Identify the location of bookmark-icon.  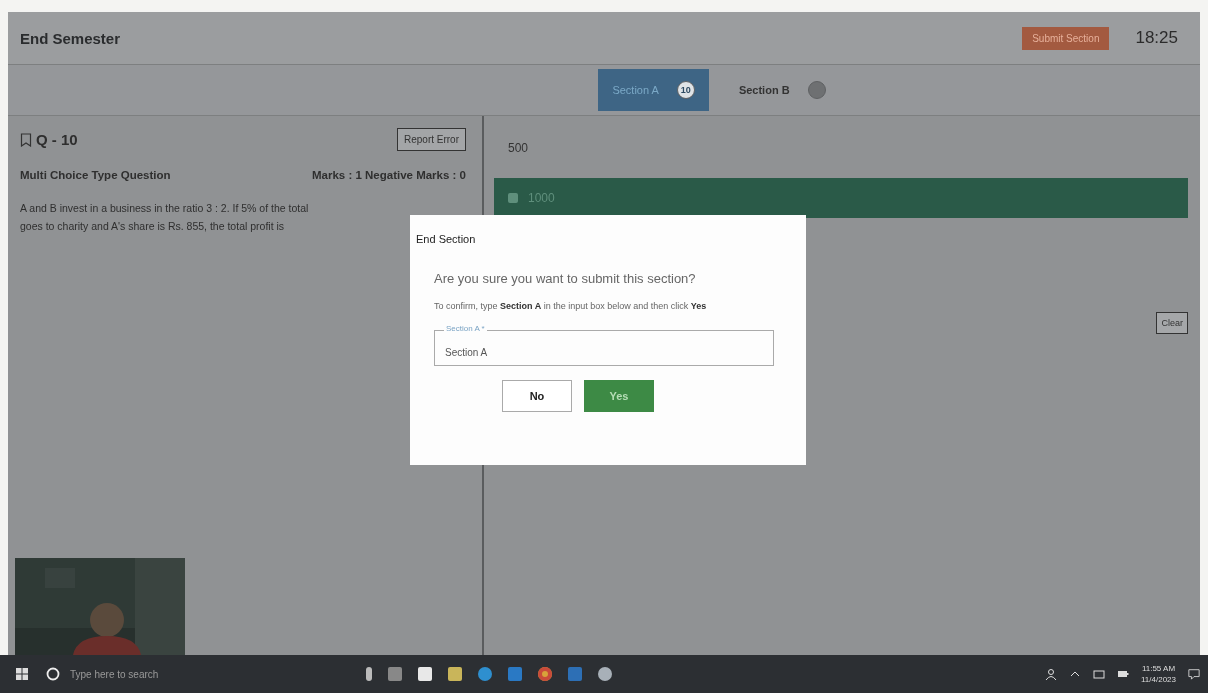
(26, 139).